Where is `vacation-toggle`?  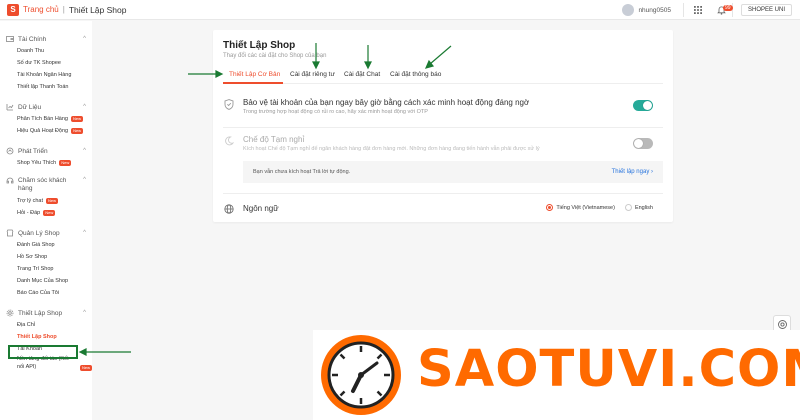 vacation-toggle is located at coordinates (643, 143).